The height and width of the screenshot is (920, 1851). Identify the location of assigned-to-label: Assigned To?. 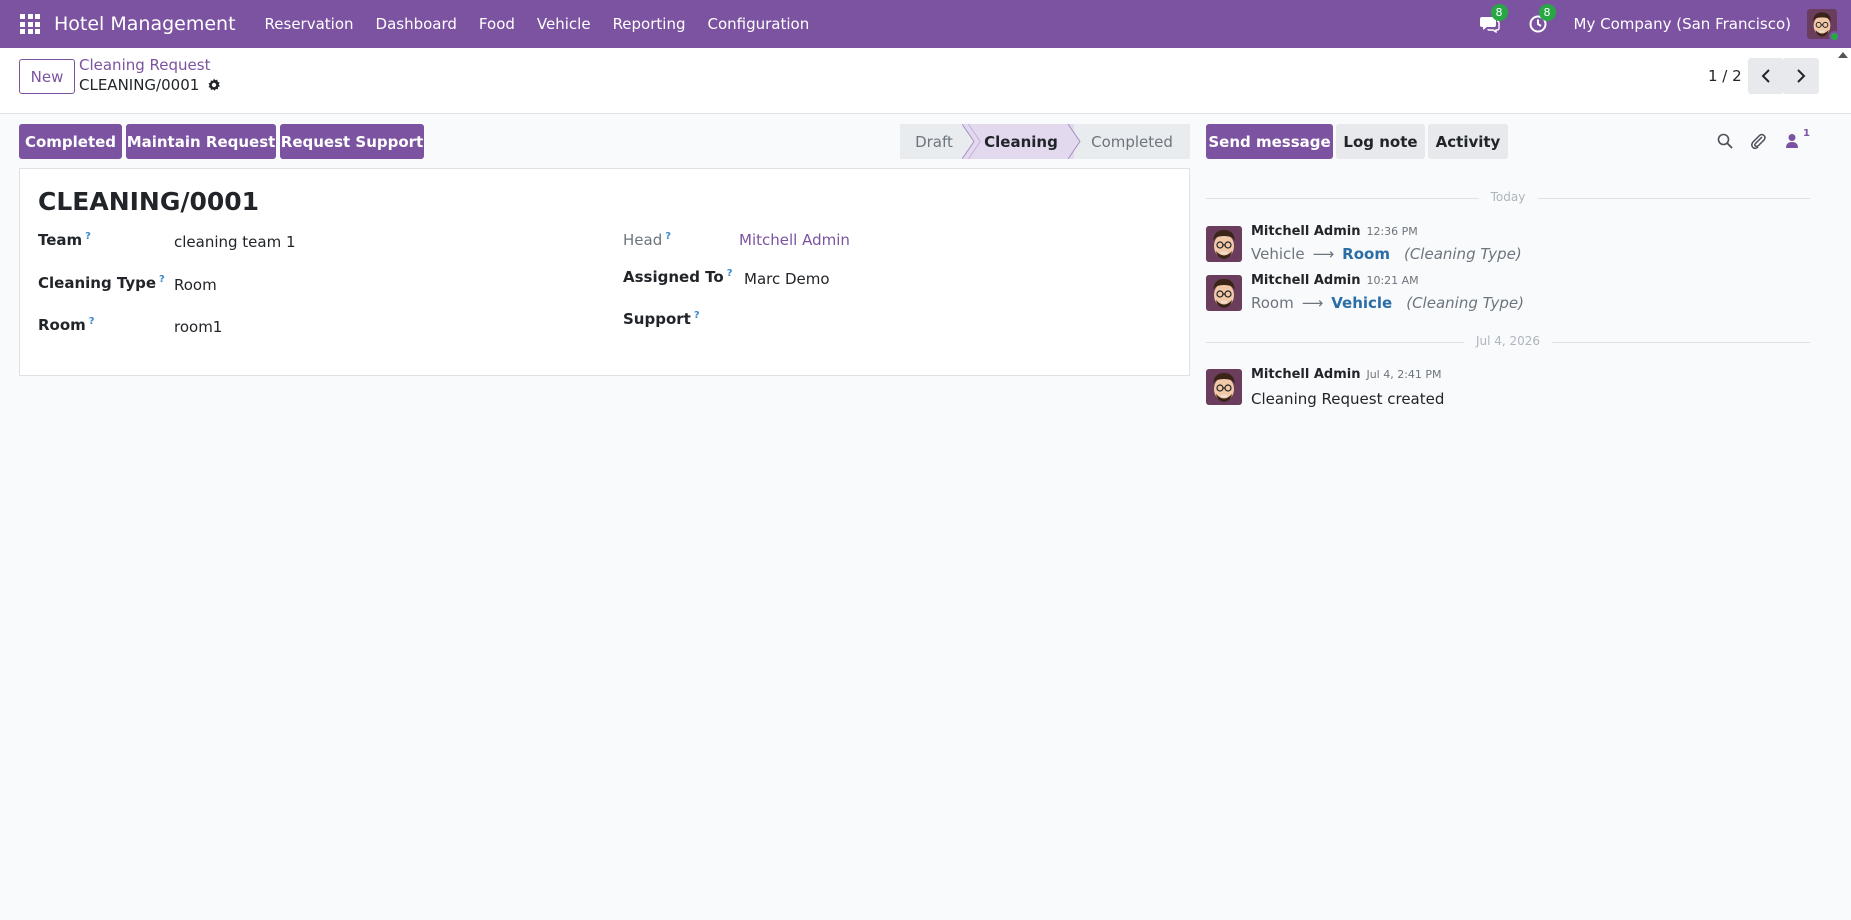
(678, 277).